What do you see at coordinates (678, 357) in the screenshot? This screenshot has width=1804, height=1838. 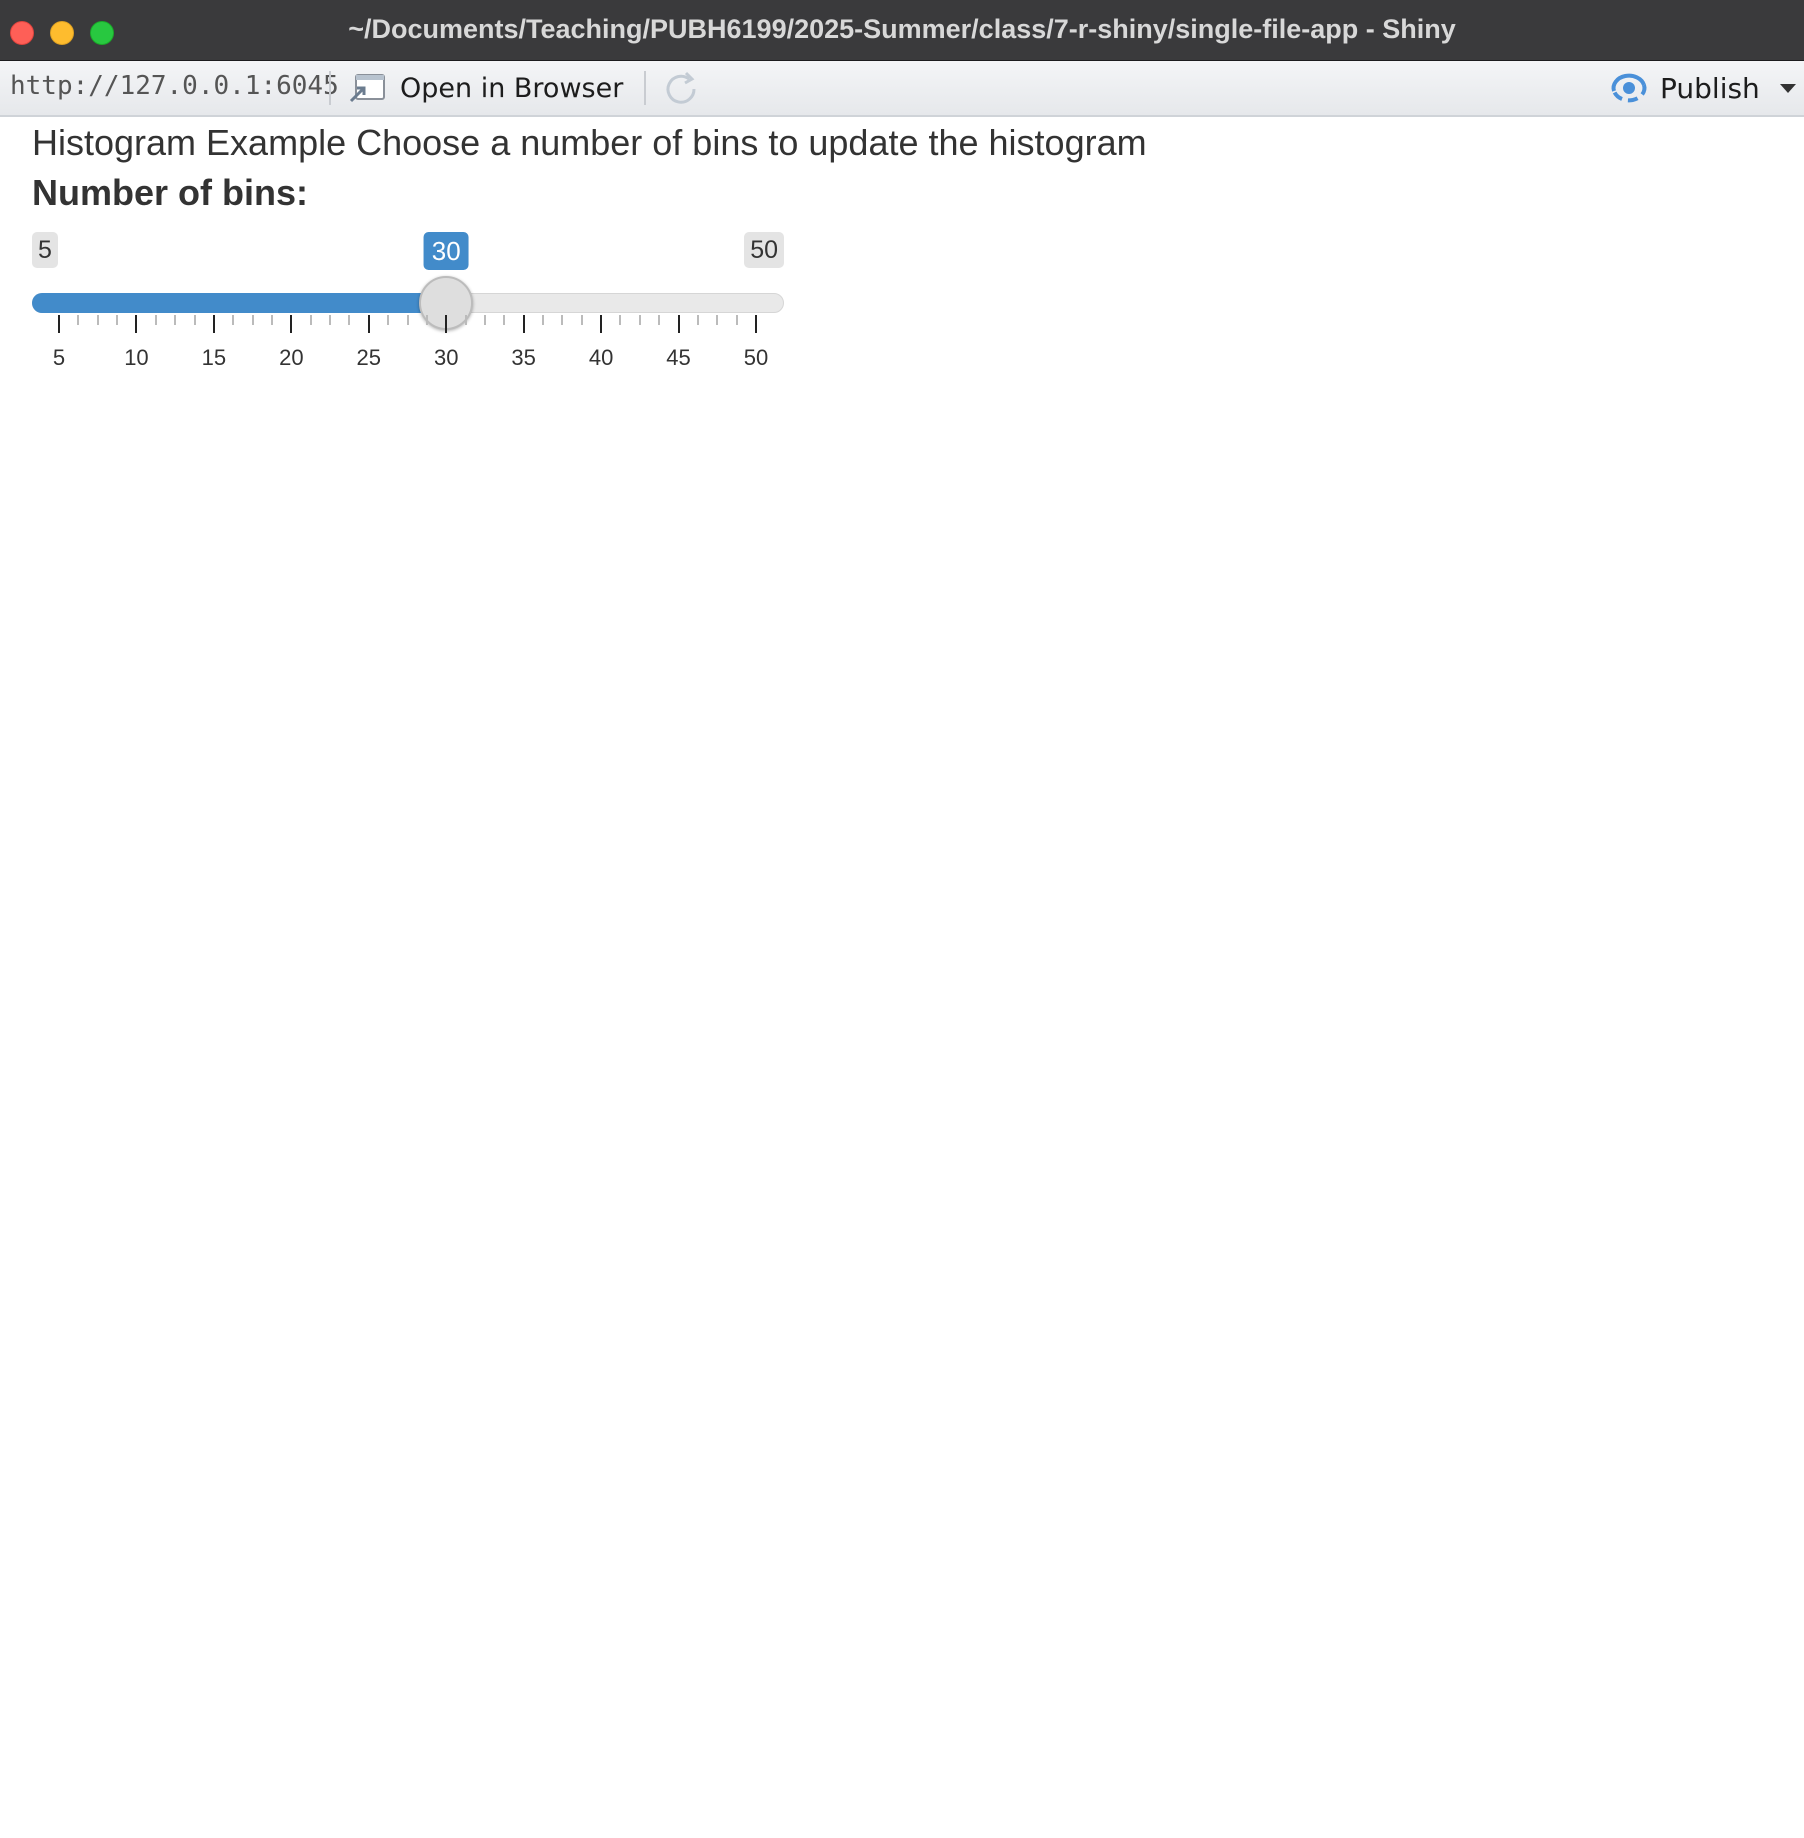 I see `slider-tick-label: 45` at bounding box center [678, 357].